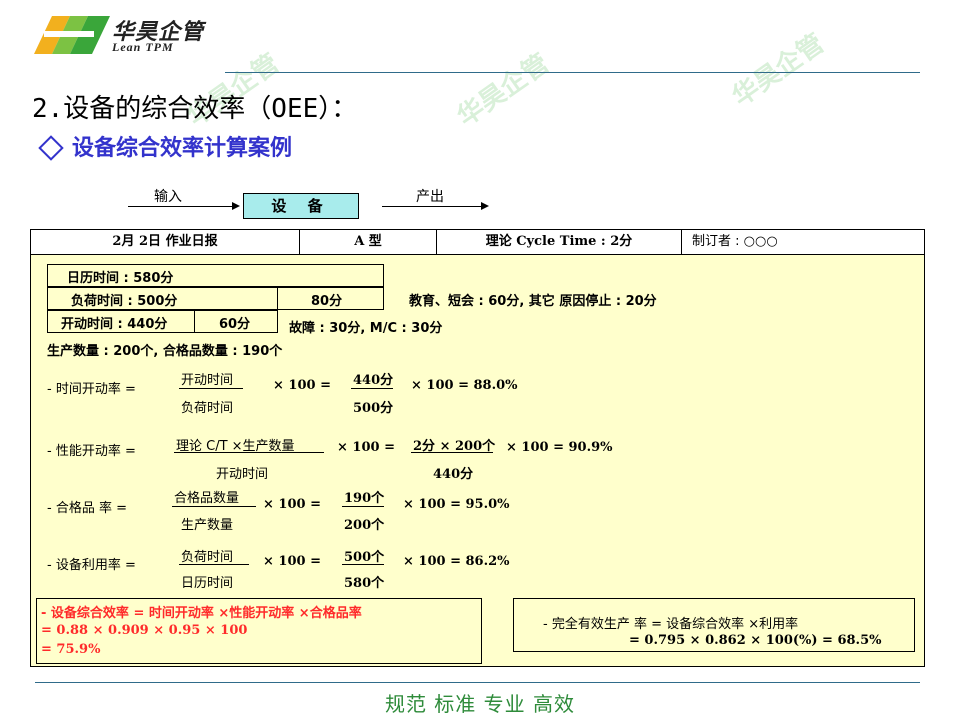 Image resolution: width=960 pixels, height=720 pixels. What do you see at coordinates (201, 613) in the screenshot?
I see `oee-formula: - 设备综合效率 = 时间开动率 ×性能开动率 ×合格品率` at bounding box center [201, 613].